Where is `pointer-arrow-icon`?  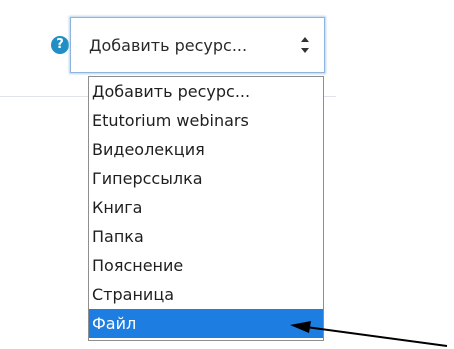 pointer-arrow-icon is located at coordinates (369, 334).